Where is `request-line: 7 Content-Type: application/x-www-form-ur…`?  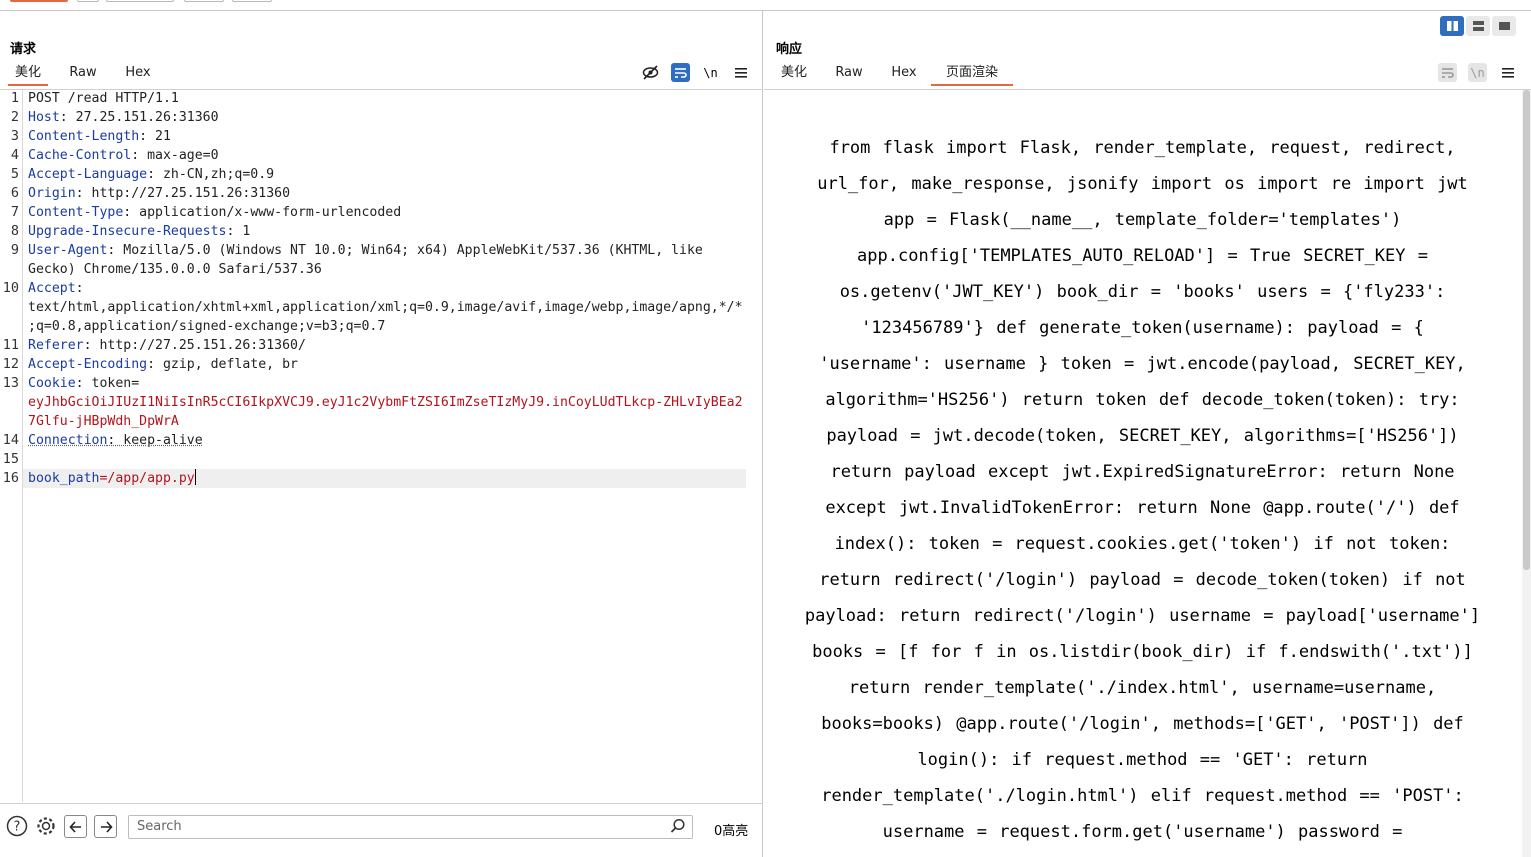 request-line: 7 Content-Type: application/x-www-form-ur… is located at coordinates (206, 212).